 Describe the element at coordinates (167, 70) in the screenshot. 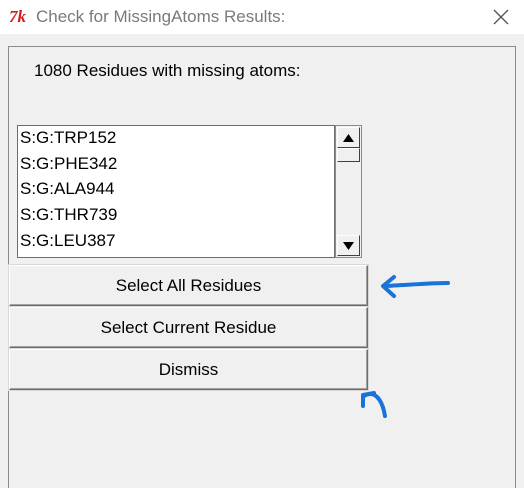

I see `residue-count-label: 1080 Residues with missing atoms:` at that location.